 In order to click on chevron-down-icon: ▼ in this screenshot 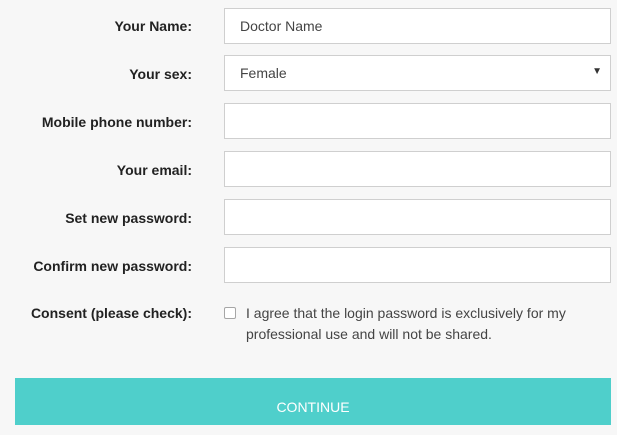, I will do `click(597, 71)`.